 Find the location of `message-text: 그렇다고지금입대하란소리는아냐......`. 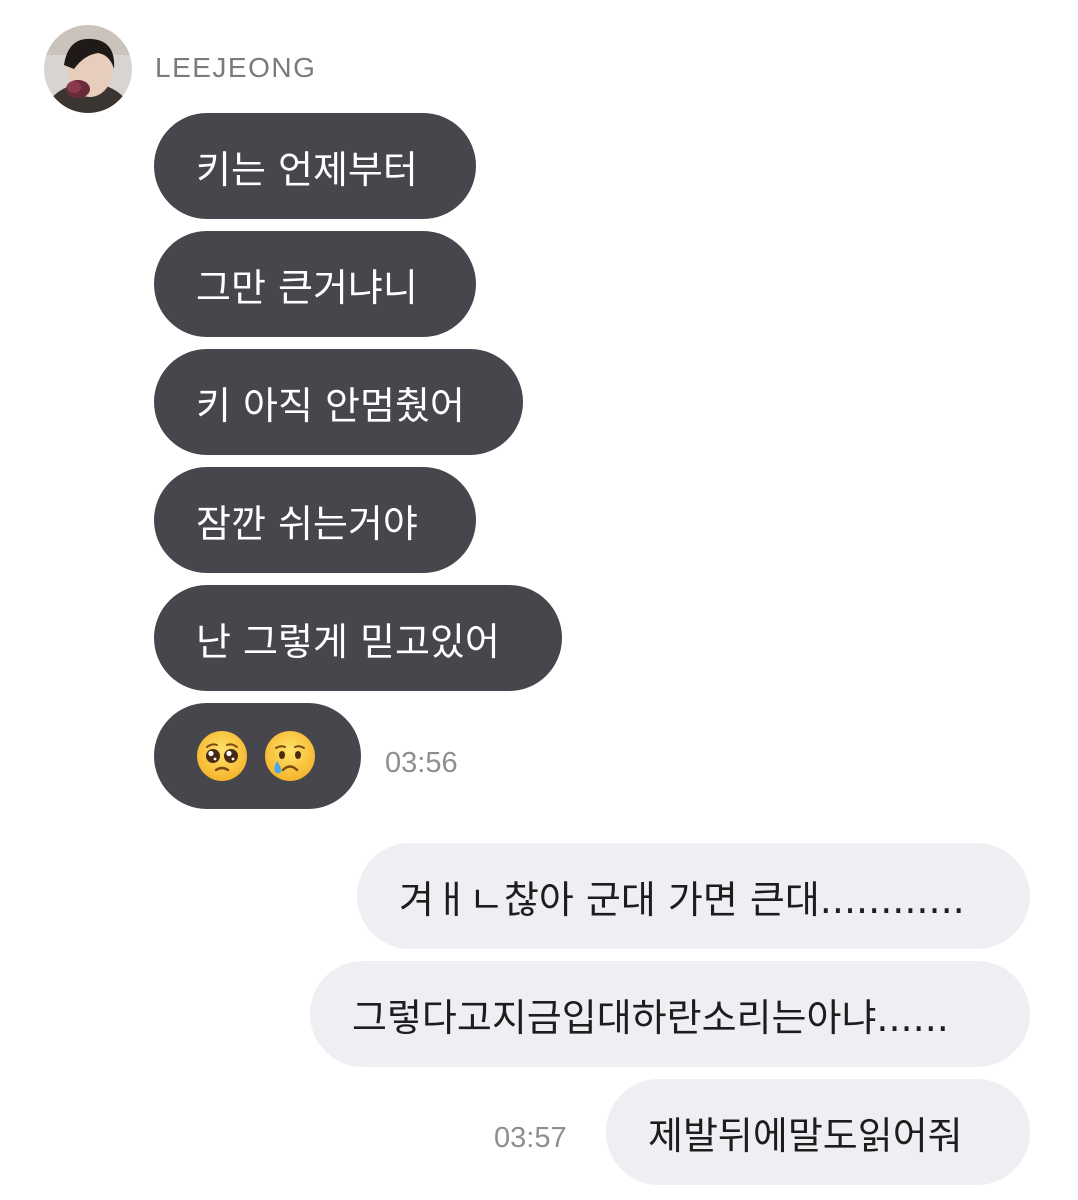

message-text: 그렇다고지금입대하란소리는아냐...... is located at coordinates (650, 1017).